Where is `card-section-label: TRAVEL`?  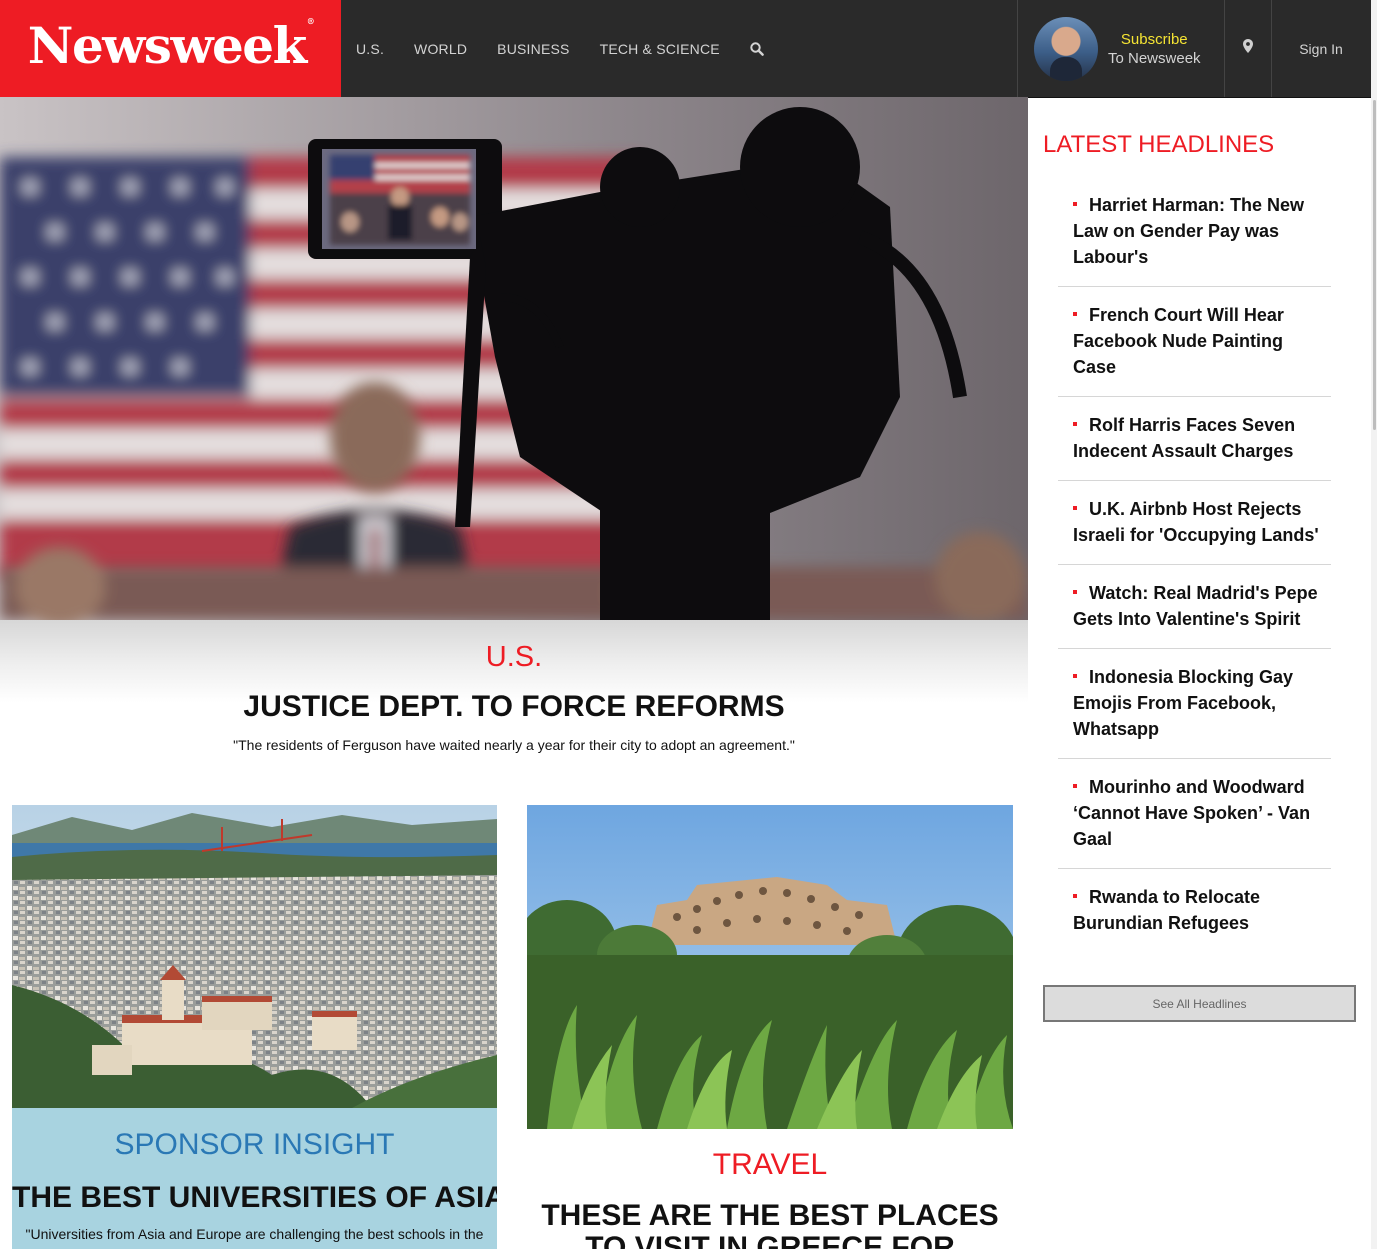 card-section-label: TRAVEL is located at coordinates (770, 1165).